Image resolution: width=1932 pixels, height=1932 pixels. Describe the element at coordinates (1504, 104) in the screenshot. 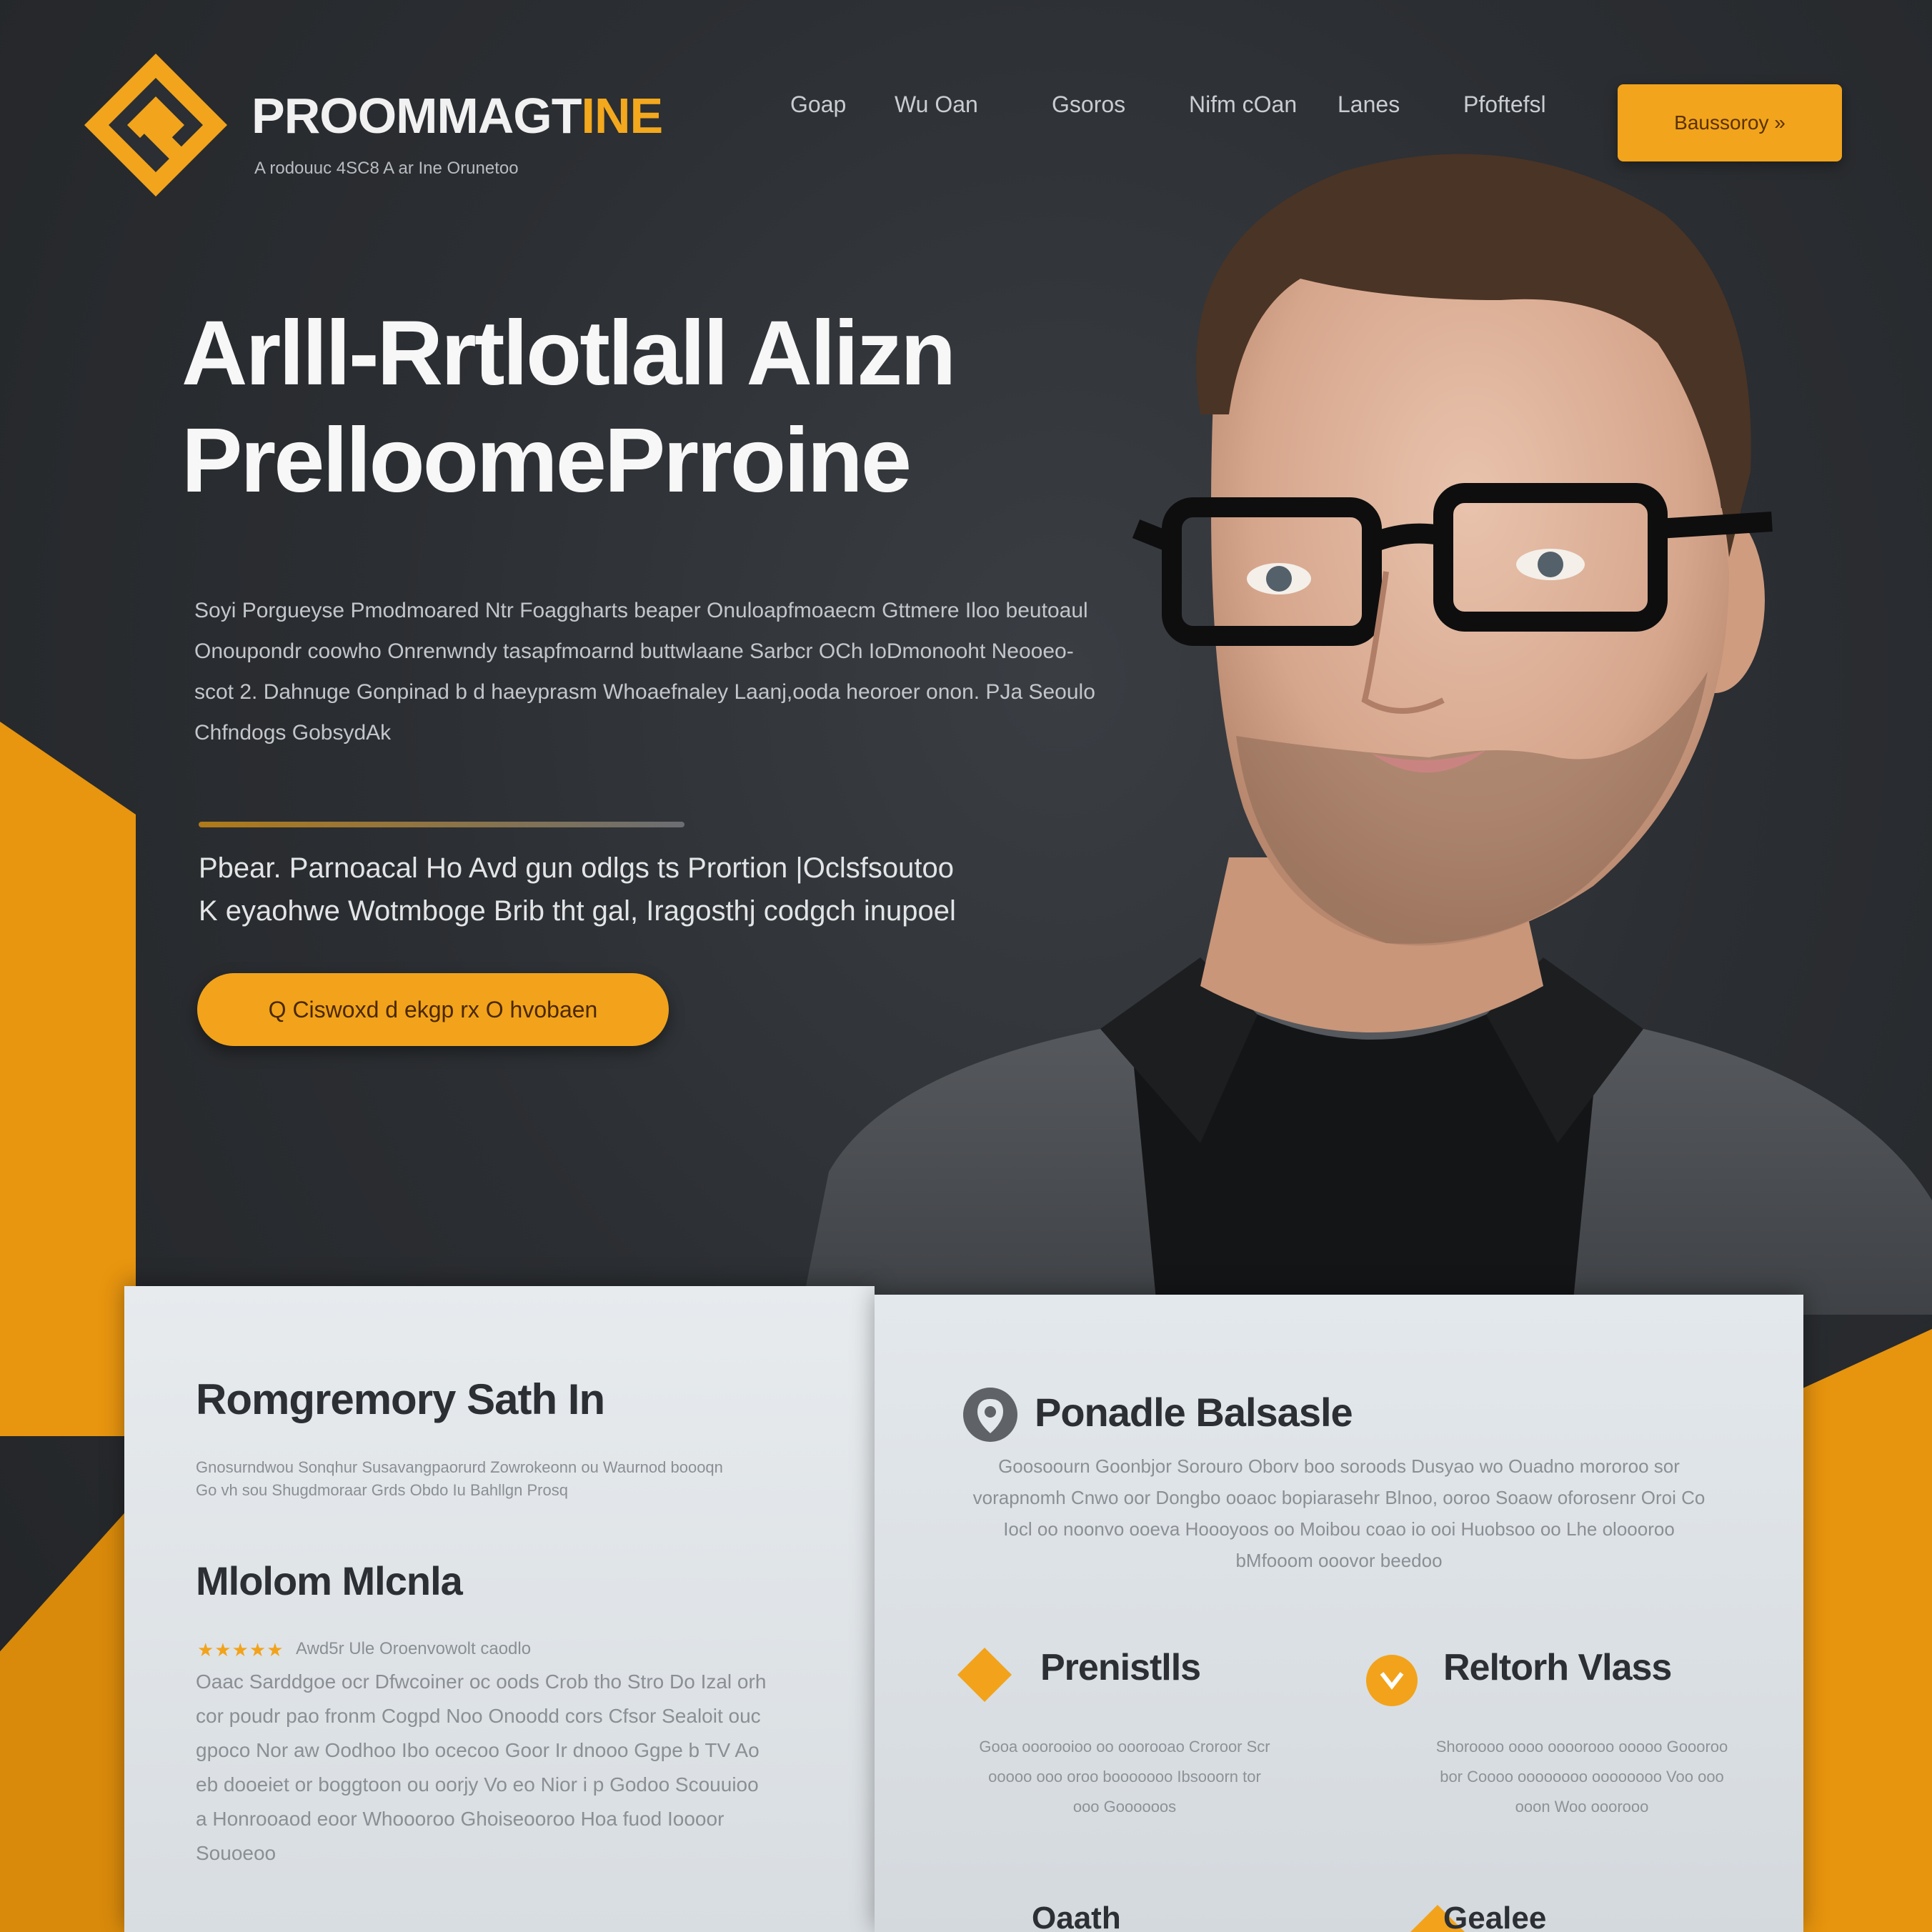

I see `nav-item-6: Pfoftefsl` at that location.